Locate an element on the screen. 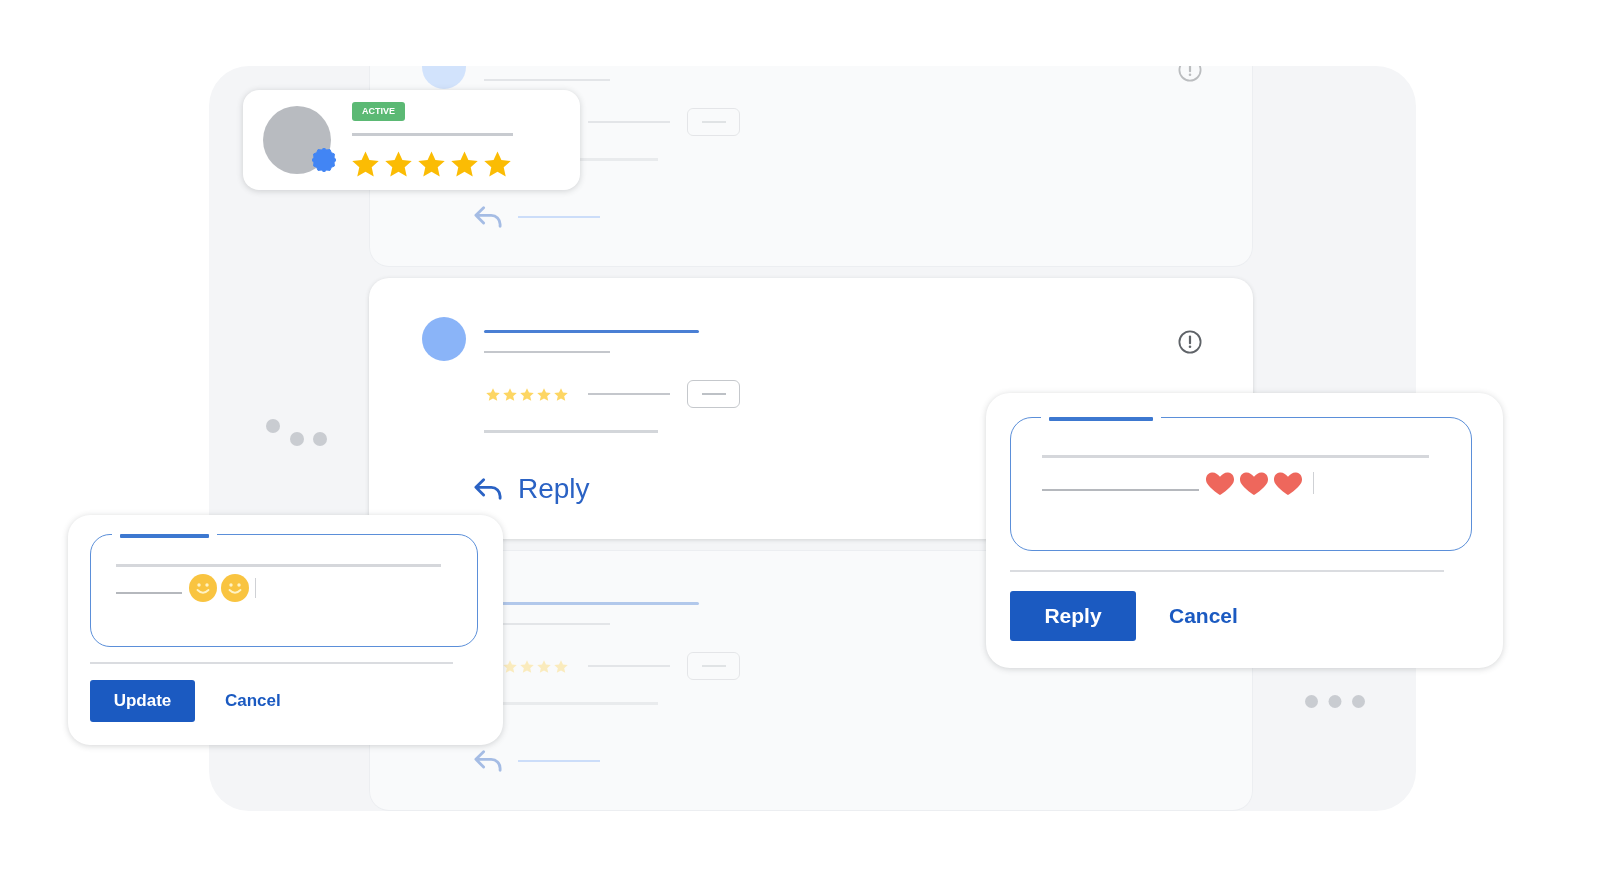  status-badge: ACTIVE is located at coordinates (378, 111).